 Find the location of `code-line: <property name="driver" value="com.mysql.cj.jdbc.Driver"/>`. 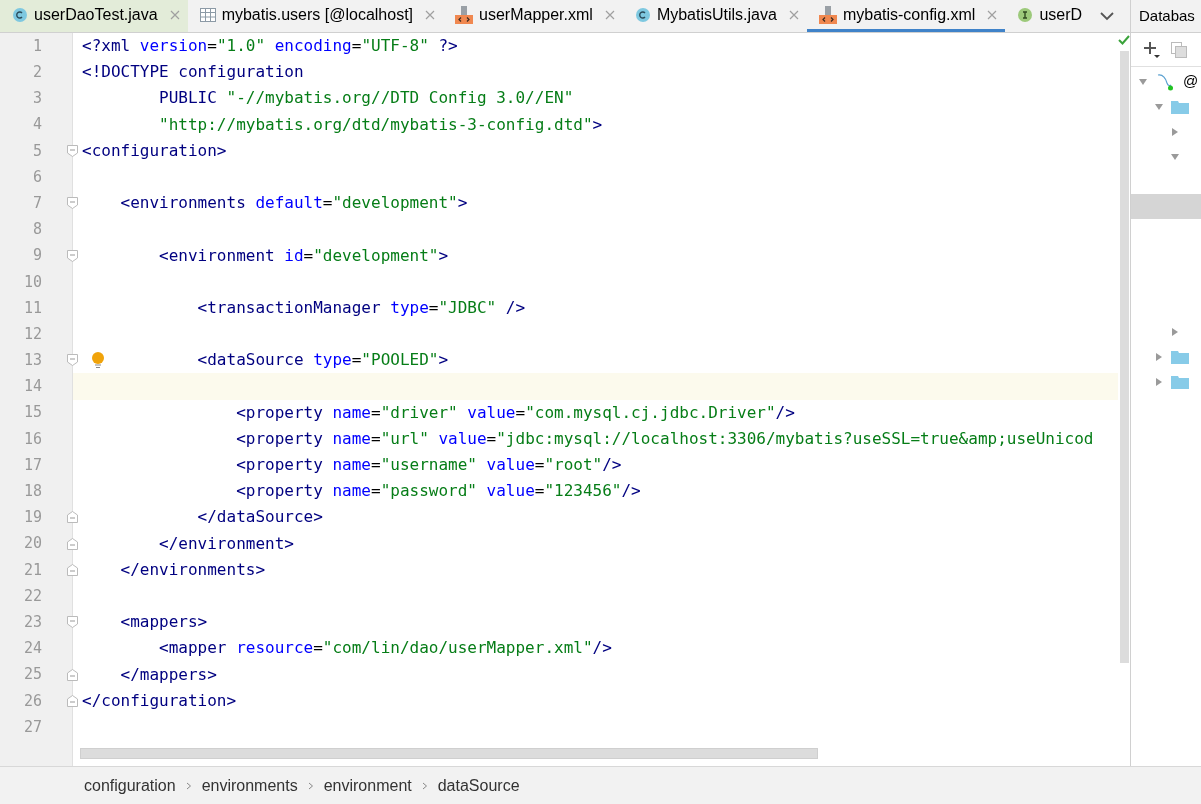

code-line: <property name="driver" value="com.mysql.cj.jdbc.Driver"/> is located at coordinates (515, 412).